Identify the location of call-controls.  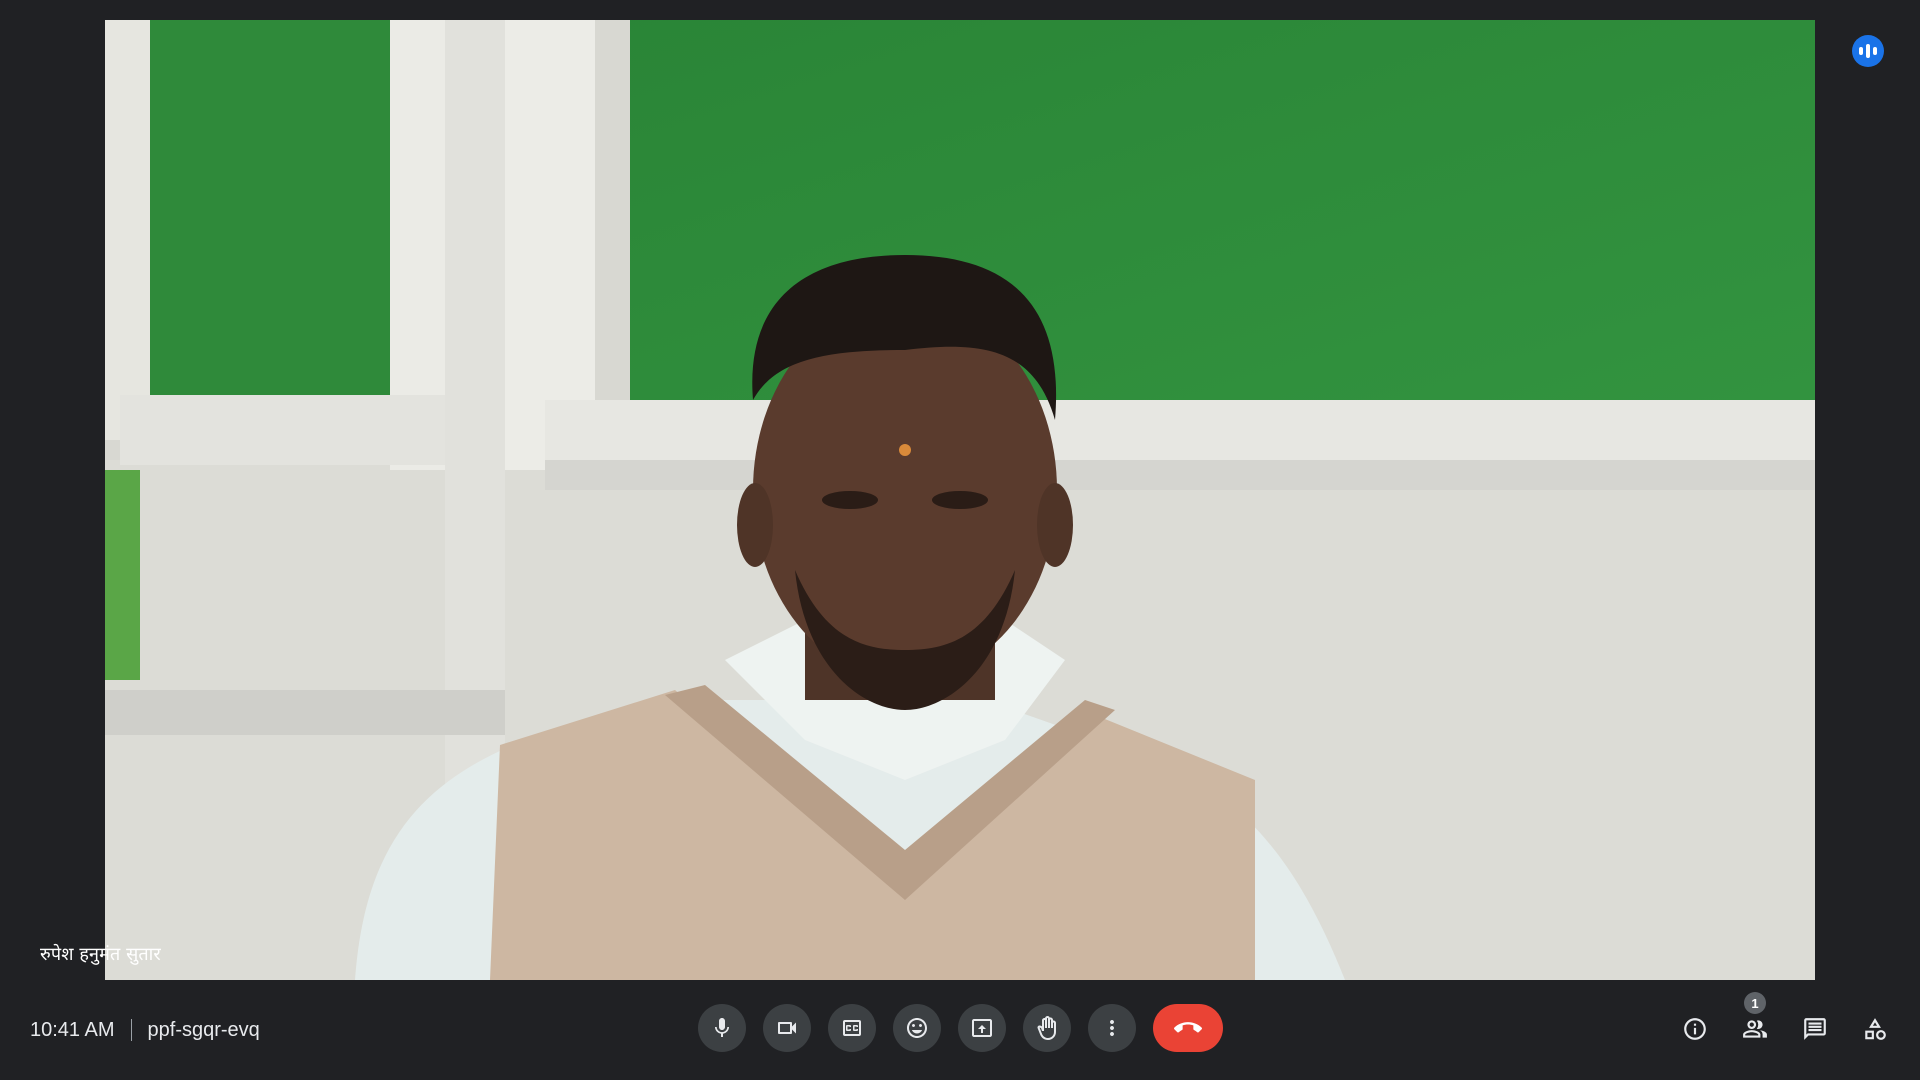
(960, 1028).